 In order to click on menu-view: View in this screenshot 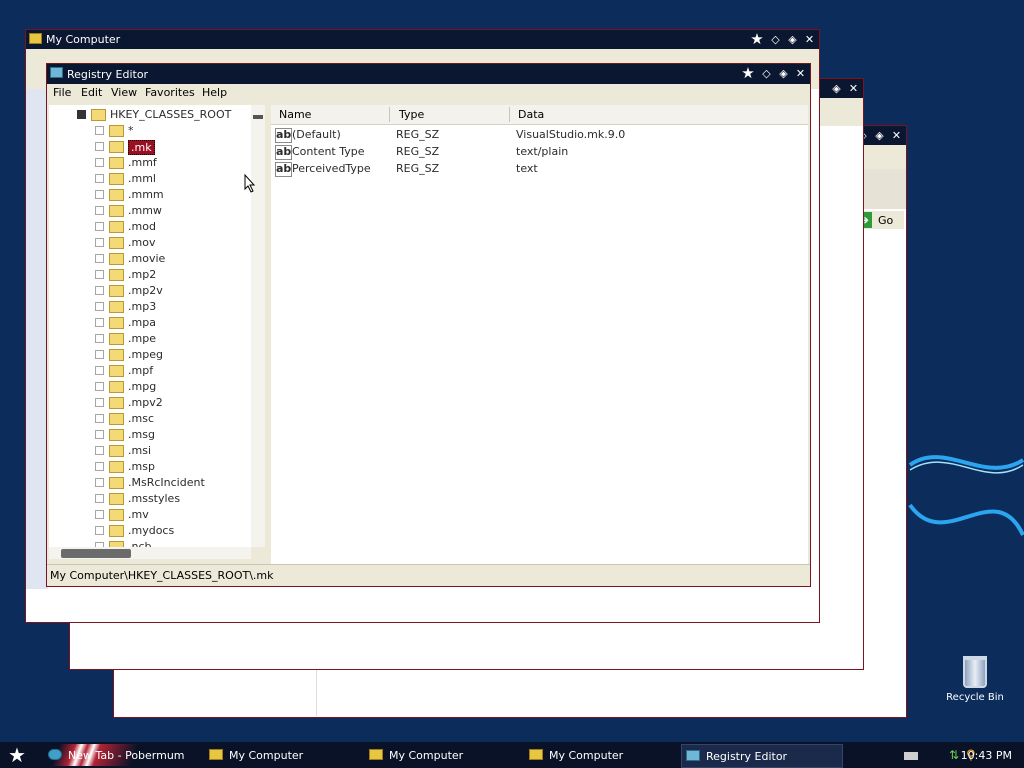, I will do `click(124, 92)`.